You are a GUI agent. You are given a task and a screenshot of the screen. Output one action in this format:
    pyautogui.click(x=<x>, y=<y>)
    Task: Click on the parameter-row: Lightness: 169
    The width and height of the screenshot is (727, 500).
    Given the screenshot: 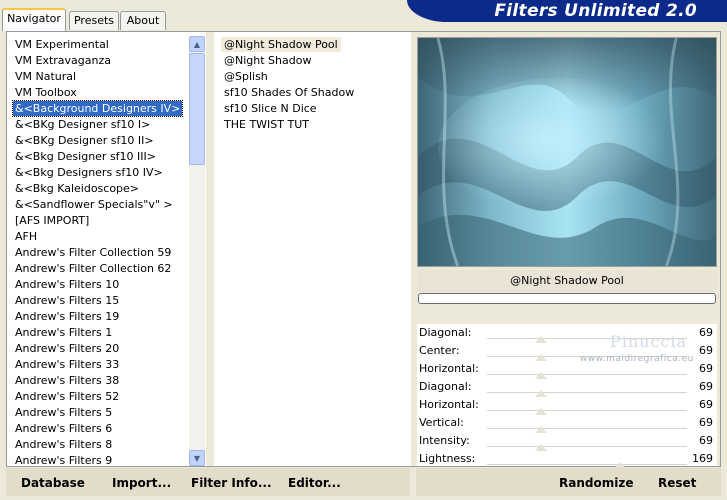 What is the action you would take?
    pyautogui.click(x=567, y=459)
    